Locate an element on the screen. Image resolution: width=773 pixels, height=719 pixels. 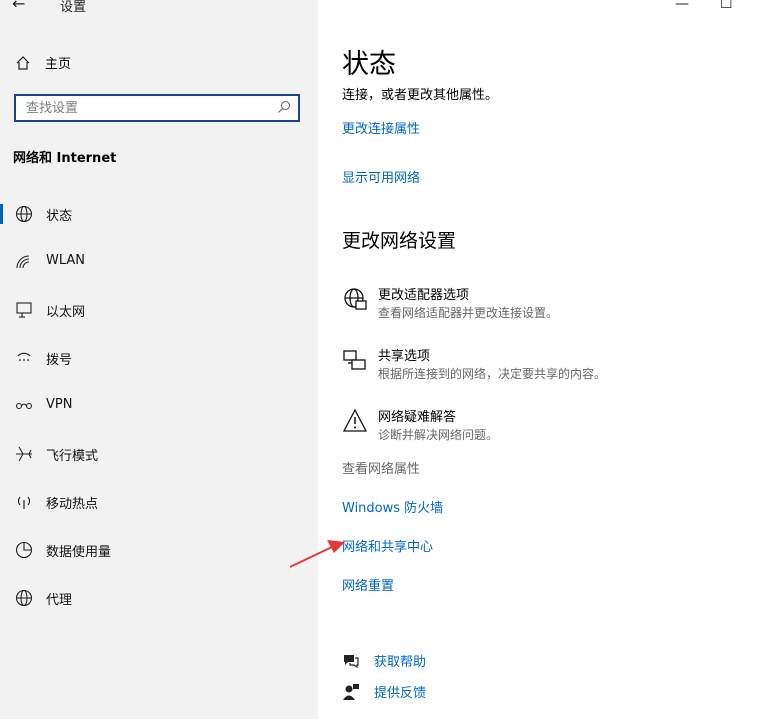
sidebar-item-label: 拨号 is located at coordinates (59, 360).